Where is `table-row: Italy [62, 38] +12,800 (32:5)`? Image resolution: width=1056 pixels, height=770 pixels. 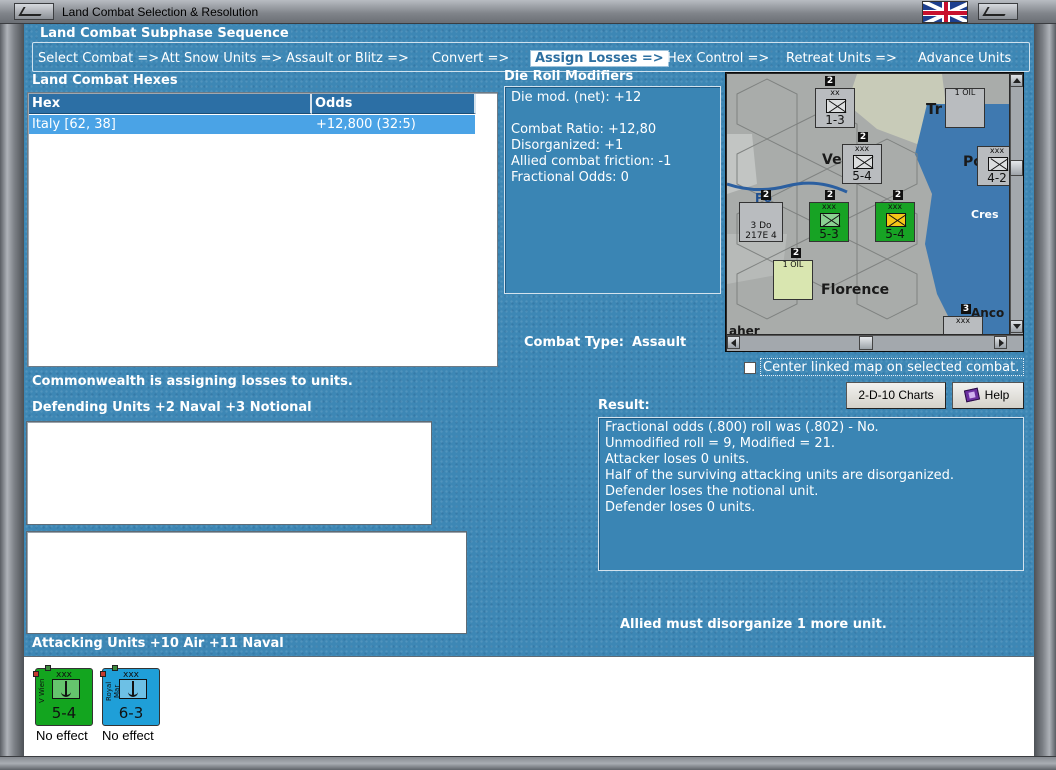
table-row: Italy [62, 38] +12,800 (32:5) is located at coordinates (252, 124).